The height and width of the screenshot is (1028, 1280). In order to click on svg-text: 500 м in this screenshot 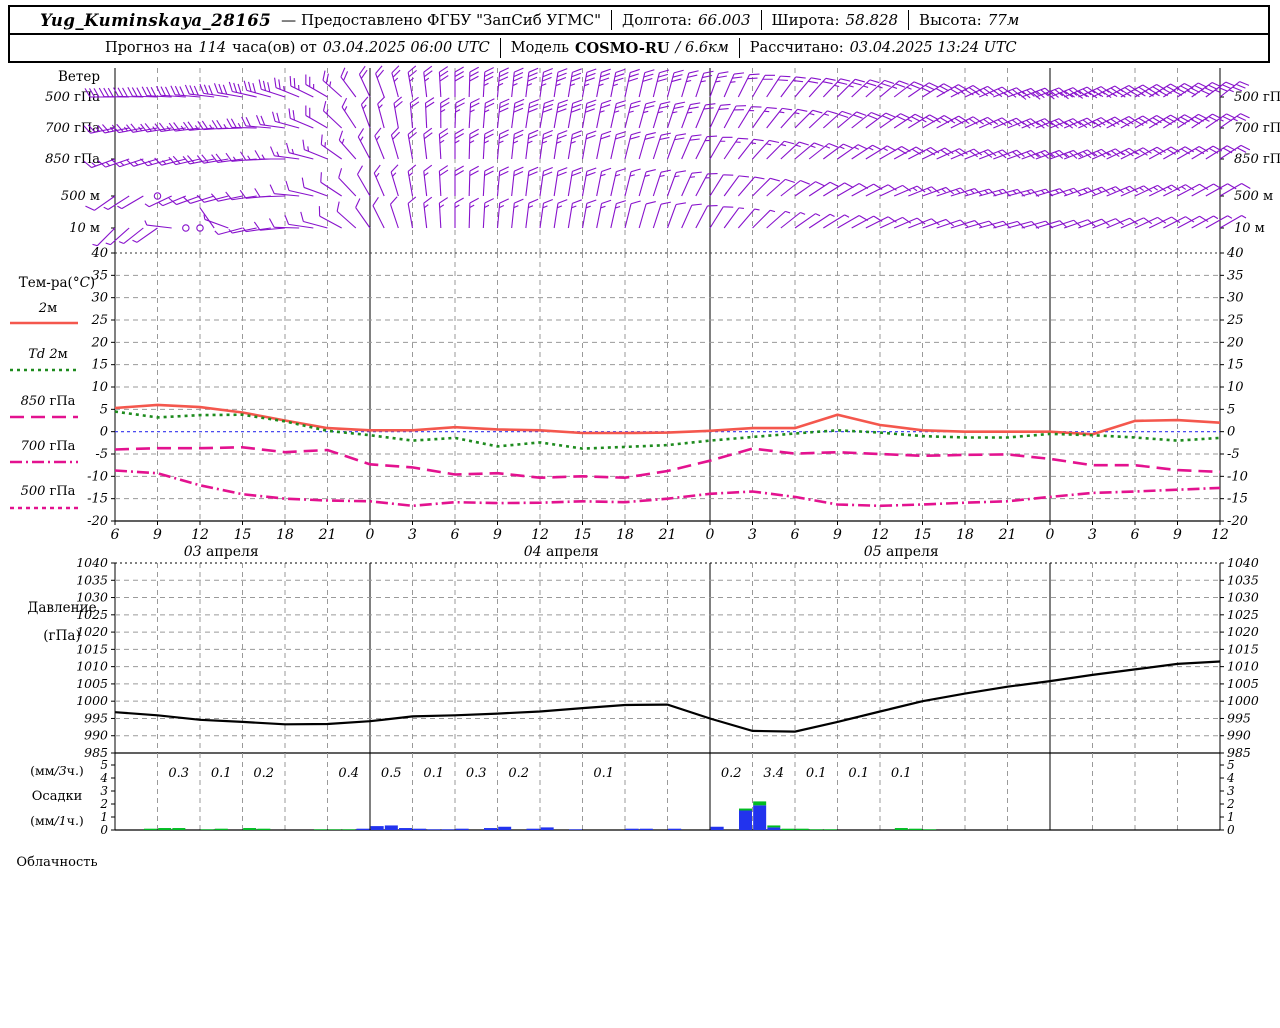, I will do `click(80, 196)`.